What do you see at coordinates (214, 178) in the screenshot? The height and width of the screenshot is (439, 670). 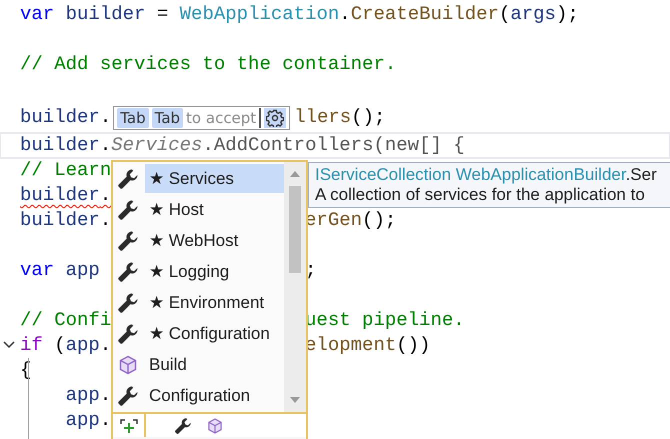 I see `completion-item: ★ Services` at bounding box center [214, 178].